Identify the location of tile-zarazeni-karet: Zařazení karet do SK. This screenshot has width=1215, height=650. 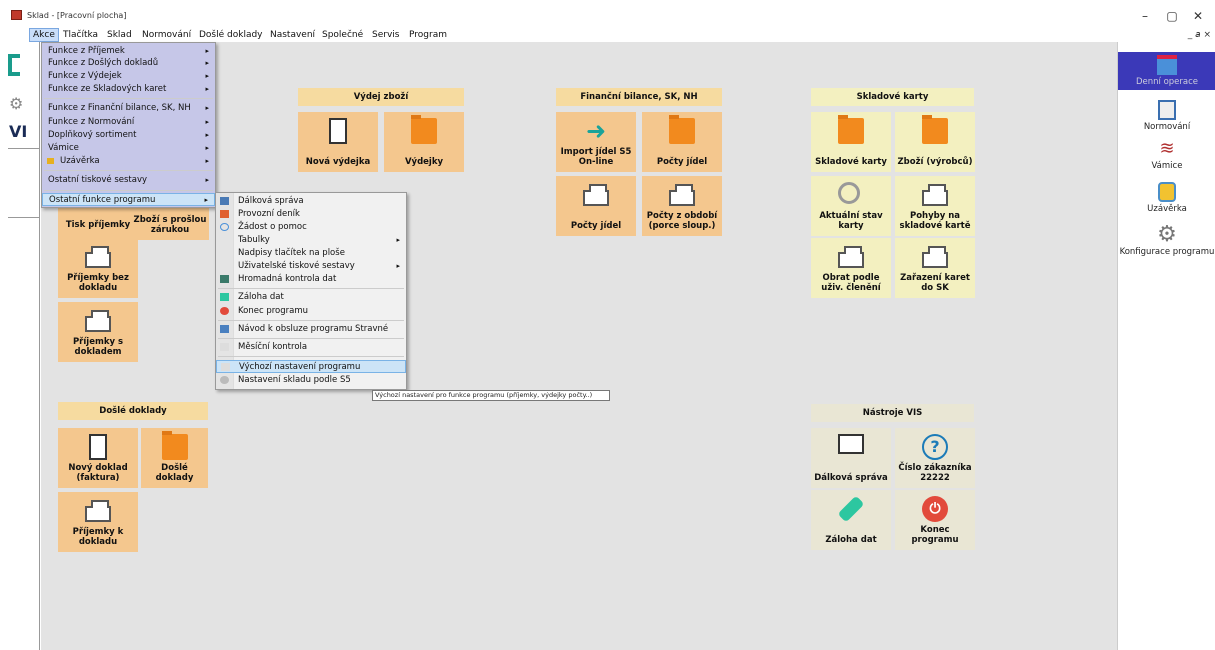
(935, 268).